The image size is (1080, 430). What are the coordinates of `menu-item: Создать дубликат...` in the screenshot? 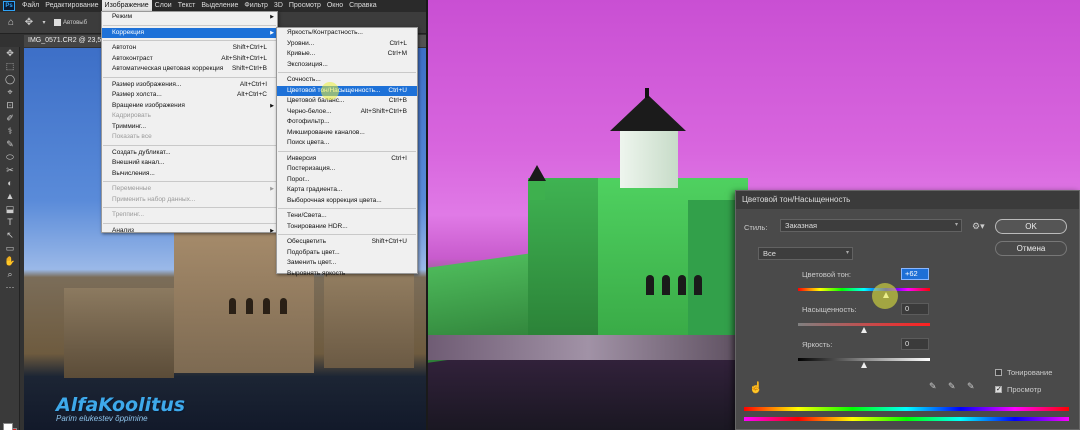 It's located at (189, 153).